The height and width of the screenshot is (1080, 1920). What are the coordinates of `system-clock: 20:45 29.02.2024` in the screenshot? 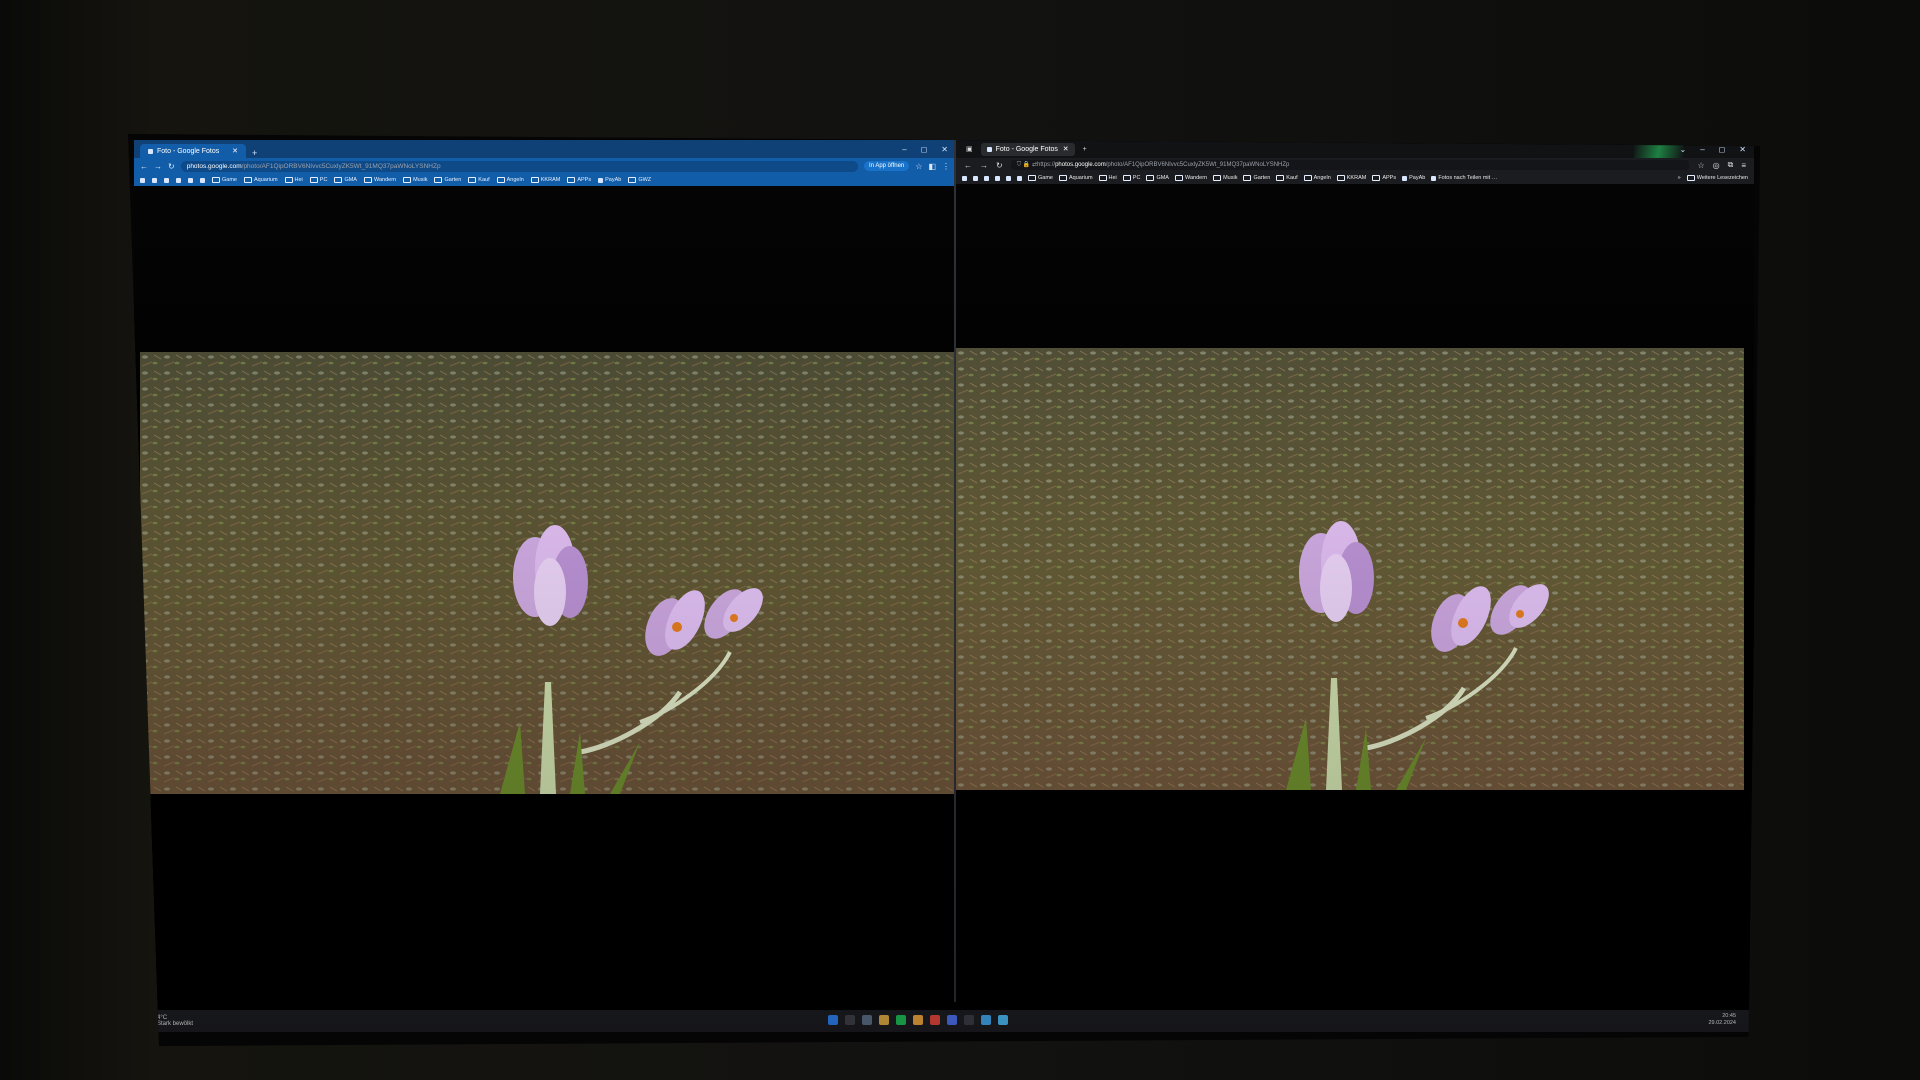 It's located at (1722, 1020).